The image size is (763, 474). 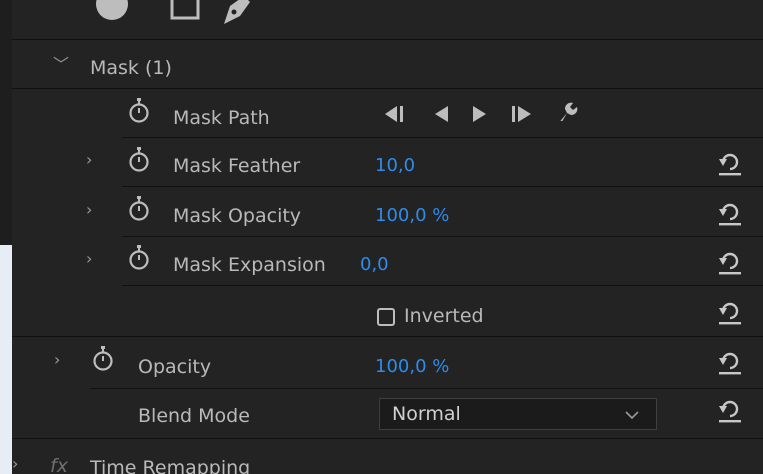 What do you see at coordinates (395, 166) in the screenshot?
I see `mask-feather-value: 10,0` at bounding box center [395, 166].